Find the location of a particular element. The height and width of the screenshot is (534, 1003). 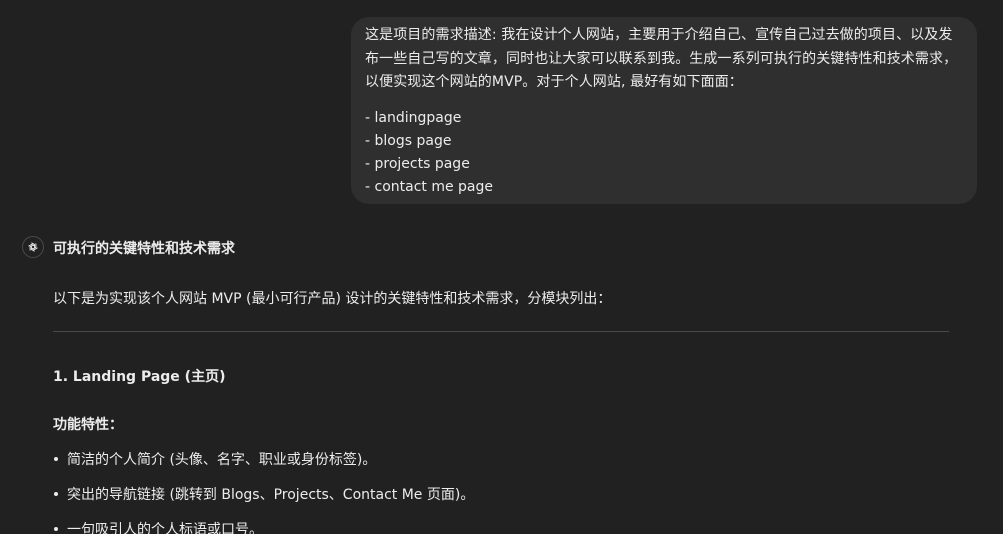

section-title: 1. Landing Page (主页) is located at coordinates (139, 377).